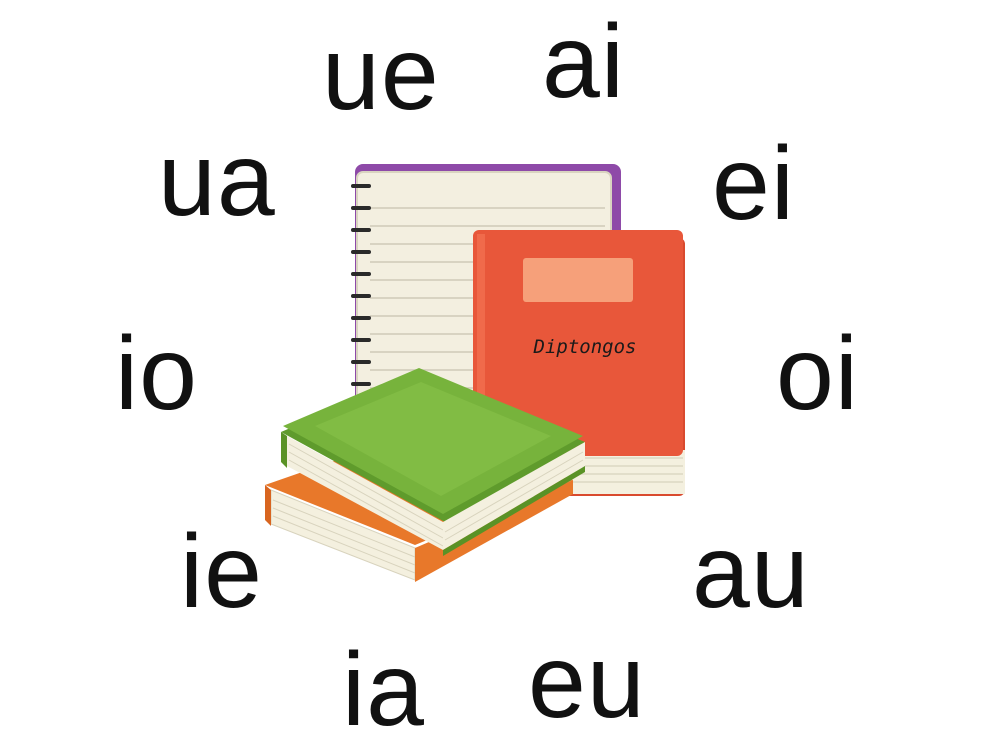 This screenshot has width=1000, height=750. Describe the element at coordinates (156, 374) in the screenshot. I see `diphthong-io: io` at that location.